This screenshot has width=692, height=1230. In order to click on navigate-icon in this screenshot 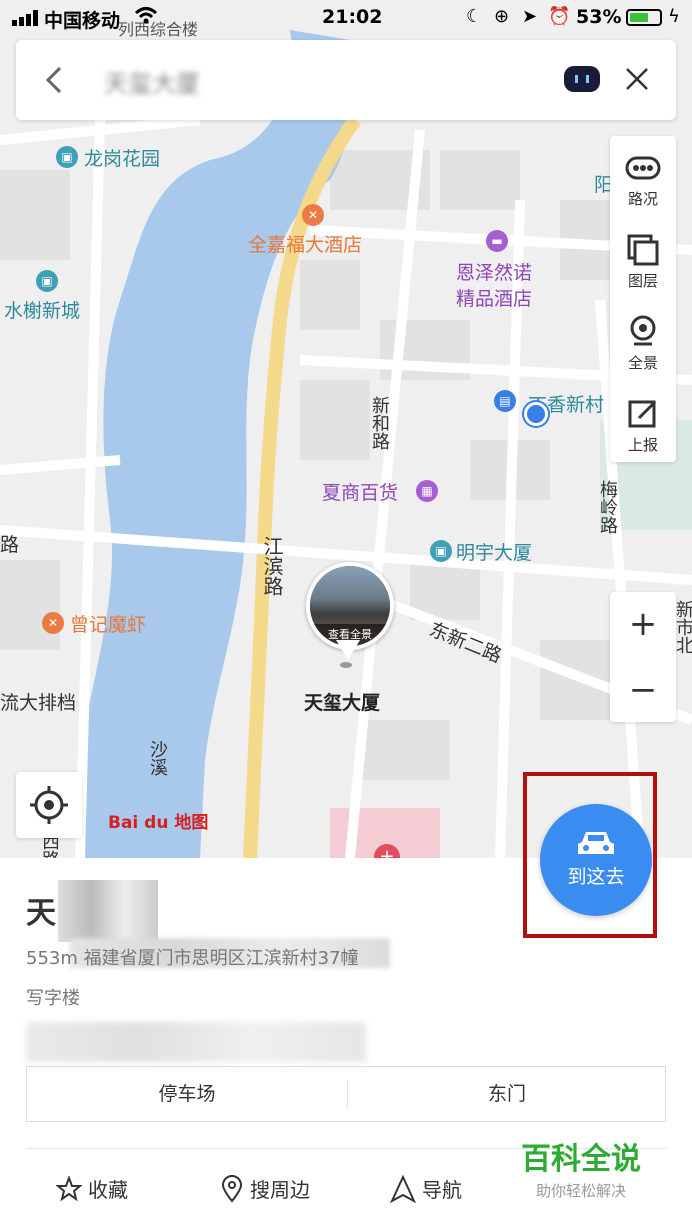, I will do `click(403, 1188)`.